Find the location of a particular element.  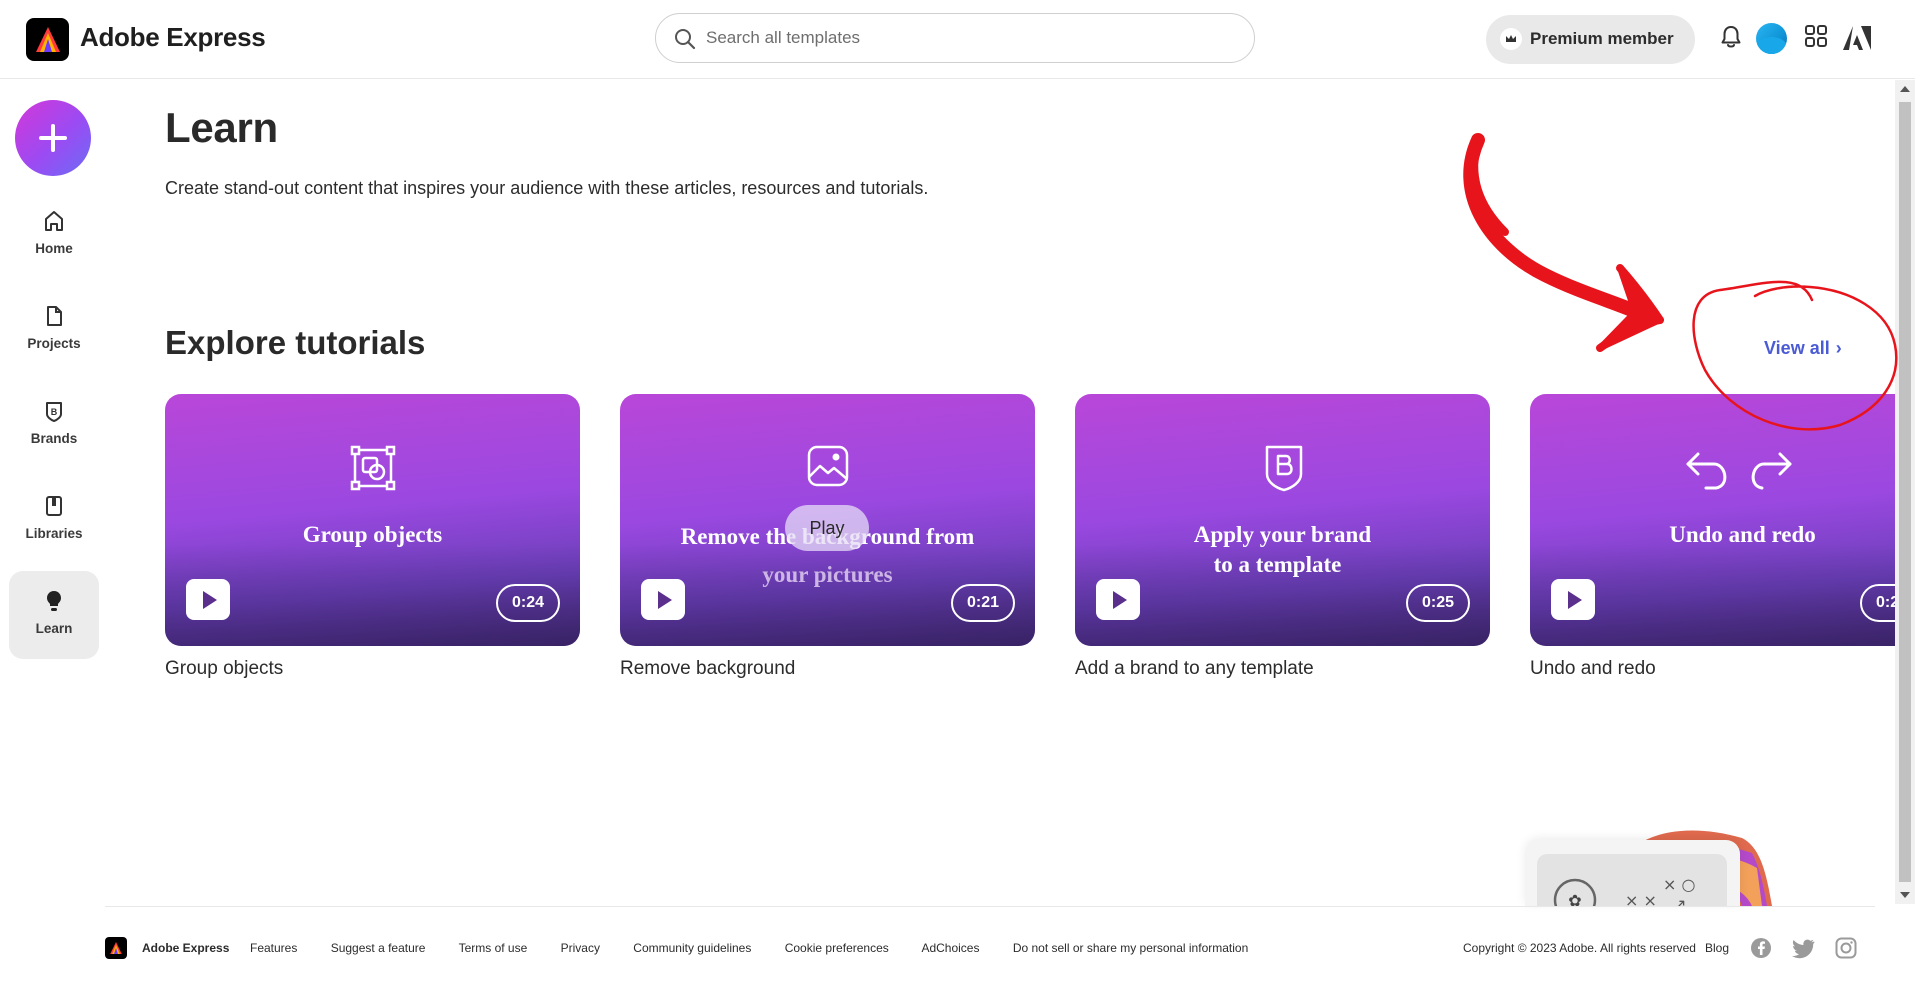

tutorial-caption: Undo and redo is located at coordinates (1593, 669).